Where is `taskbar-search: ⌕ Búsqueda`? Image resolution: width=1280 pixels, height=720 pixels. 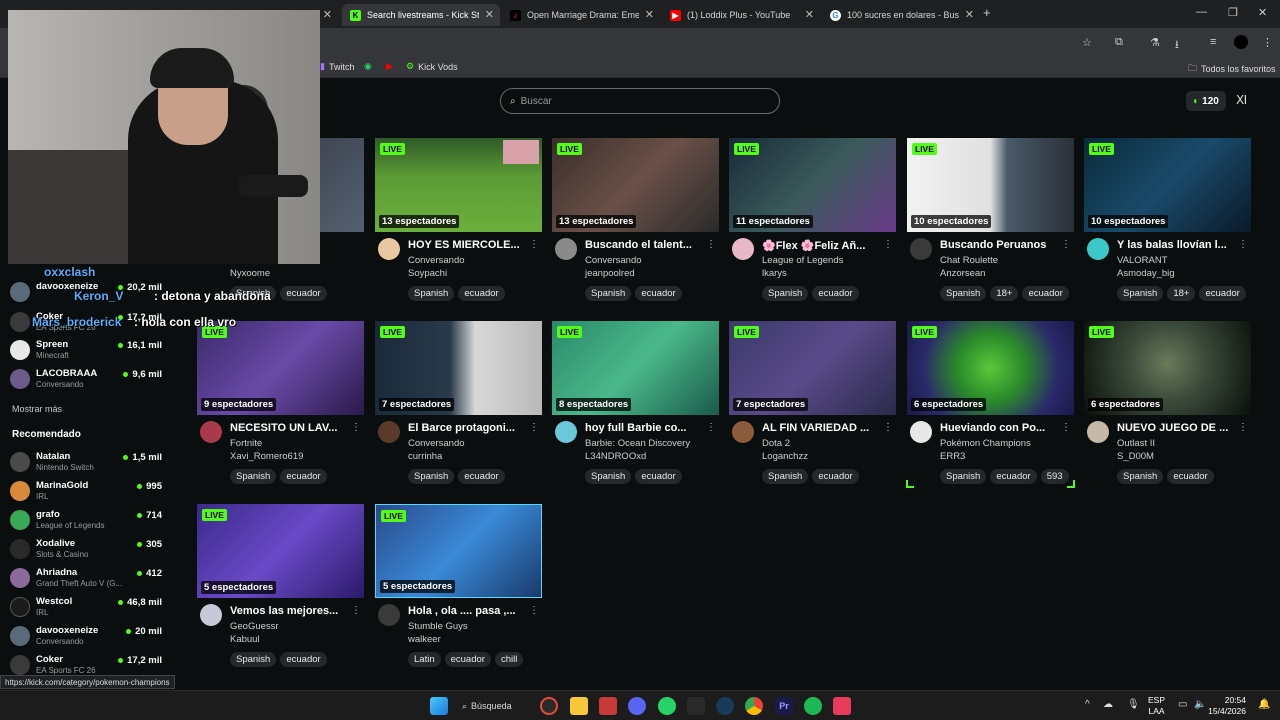
taskbar-search: ⌕ Búsqueda is located at coordinates (487, 706).